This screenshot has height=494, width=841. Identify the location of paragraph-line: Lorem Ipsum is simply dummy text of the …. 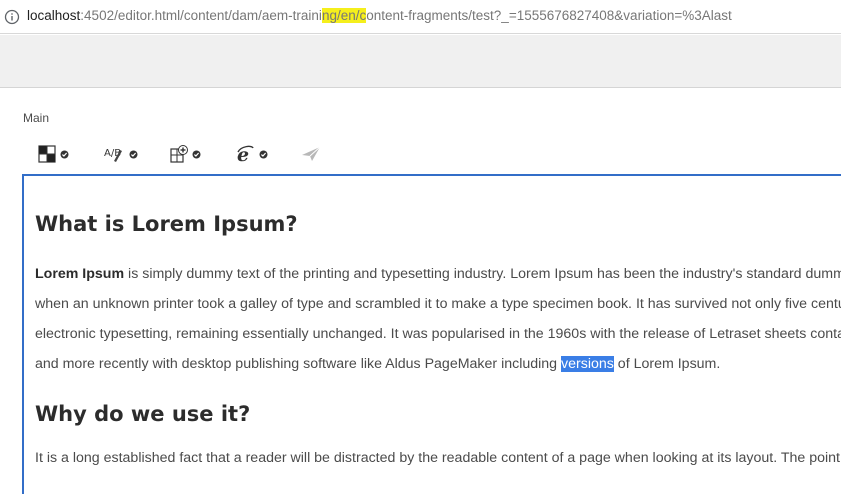
(438, 274).